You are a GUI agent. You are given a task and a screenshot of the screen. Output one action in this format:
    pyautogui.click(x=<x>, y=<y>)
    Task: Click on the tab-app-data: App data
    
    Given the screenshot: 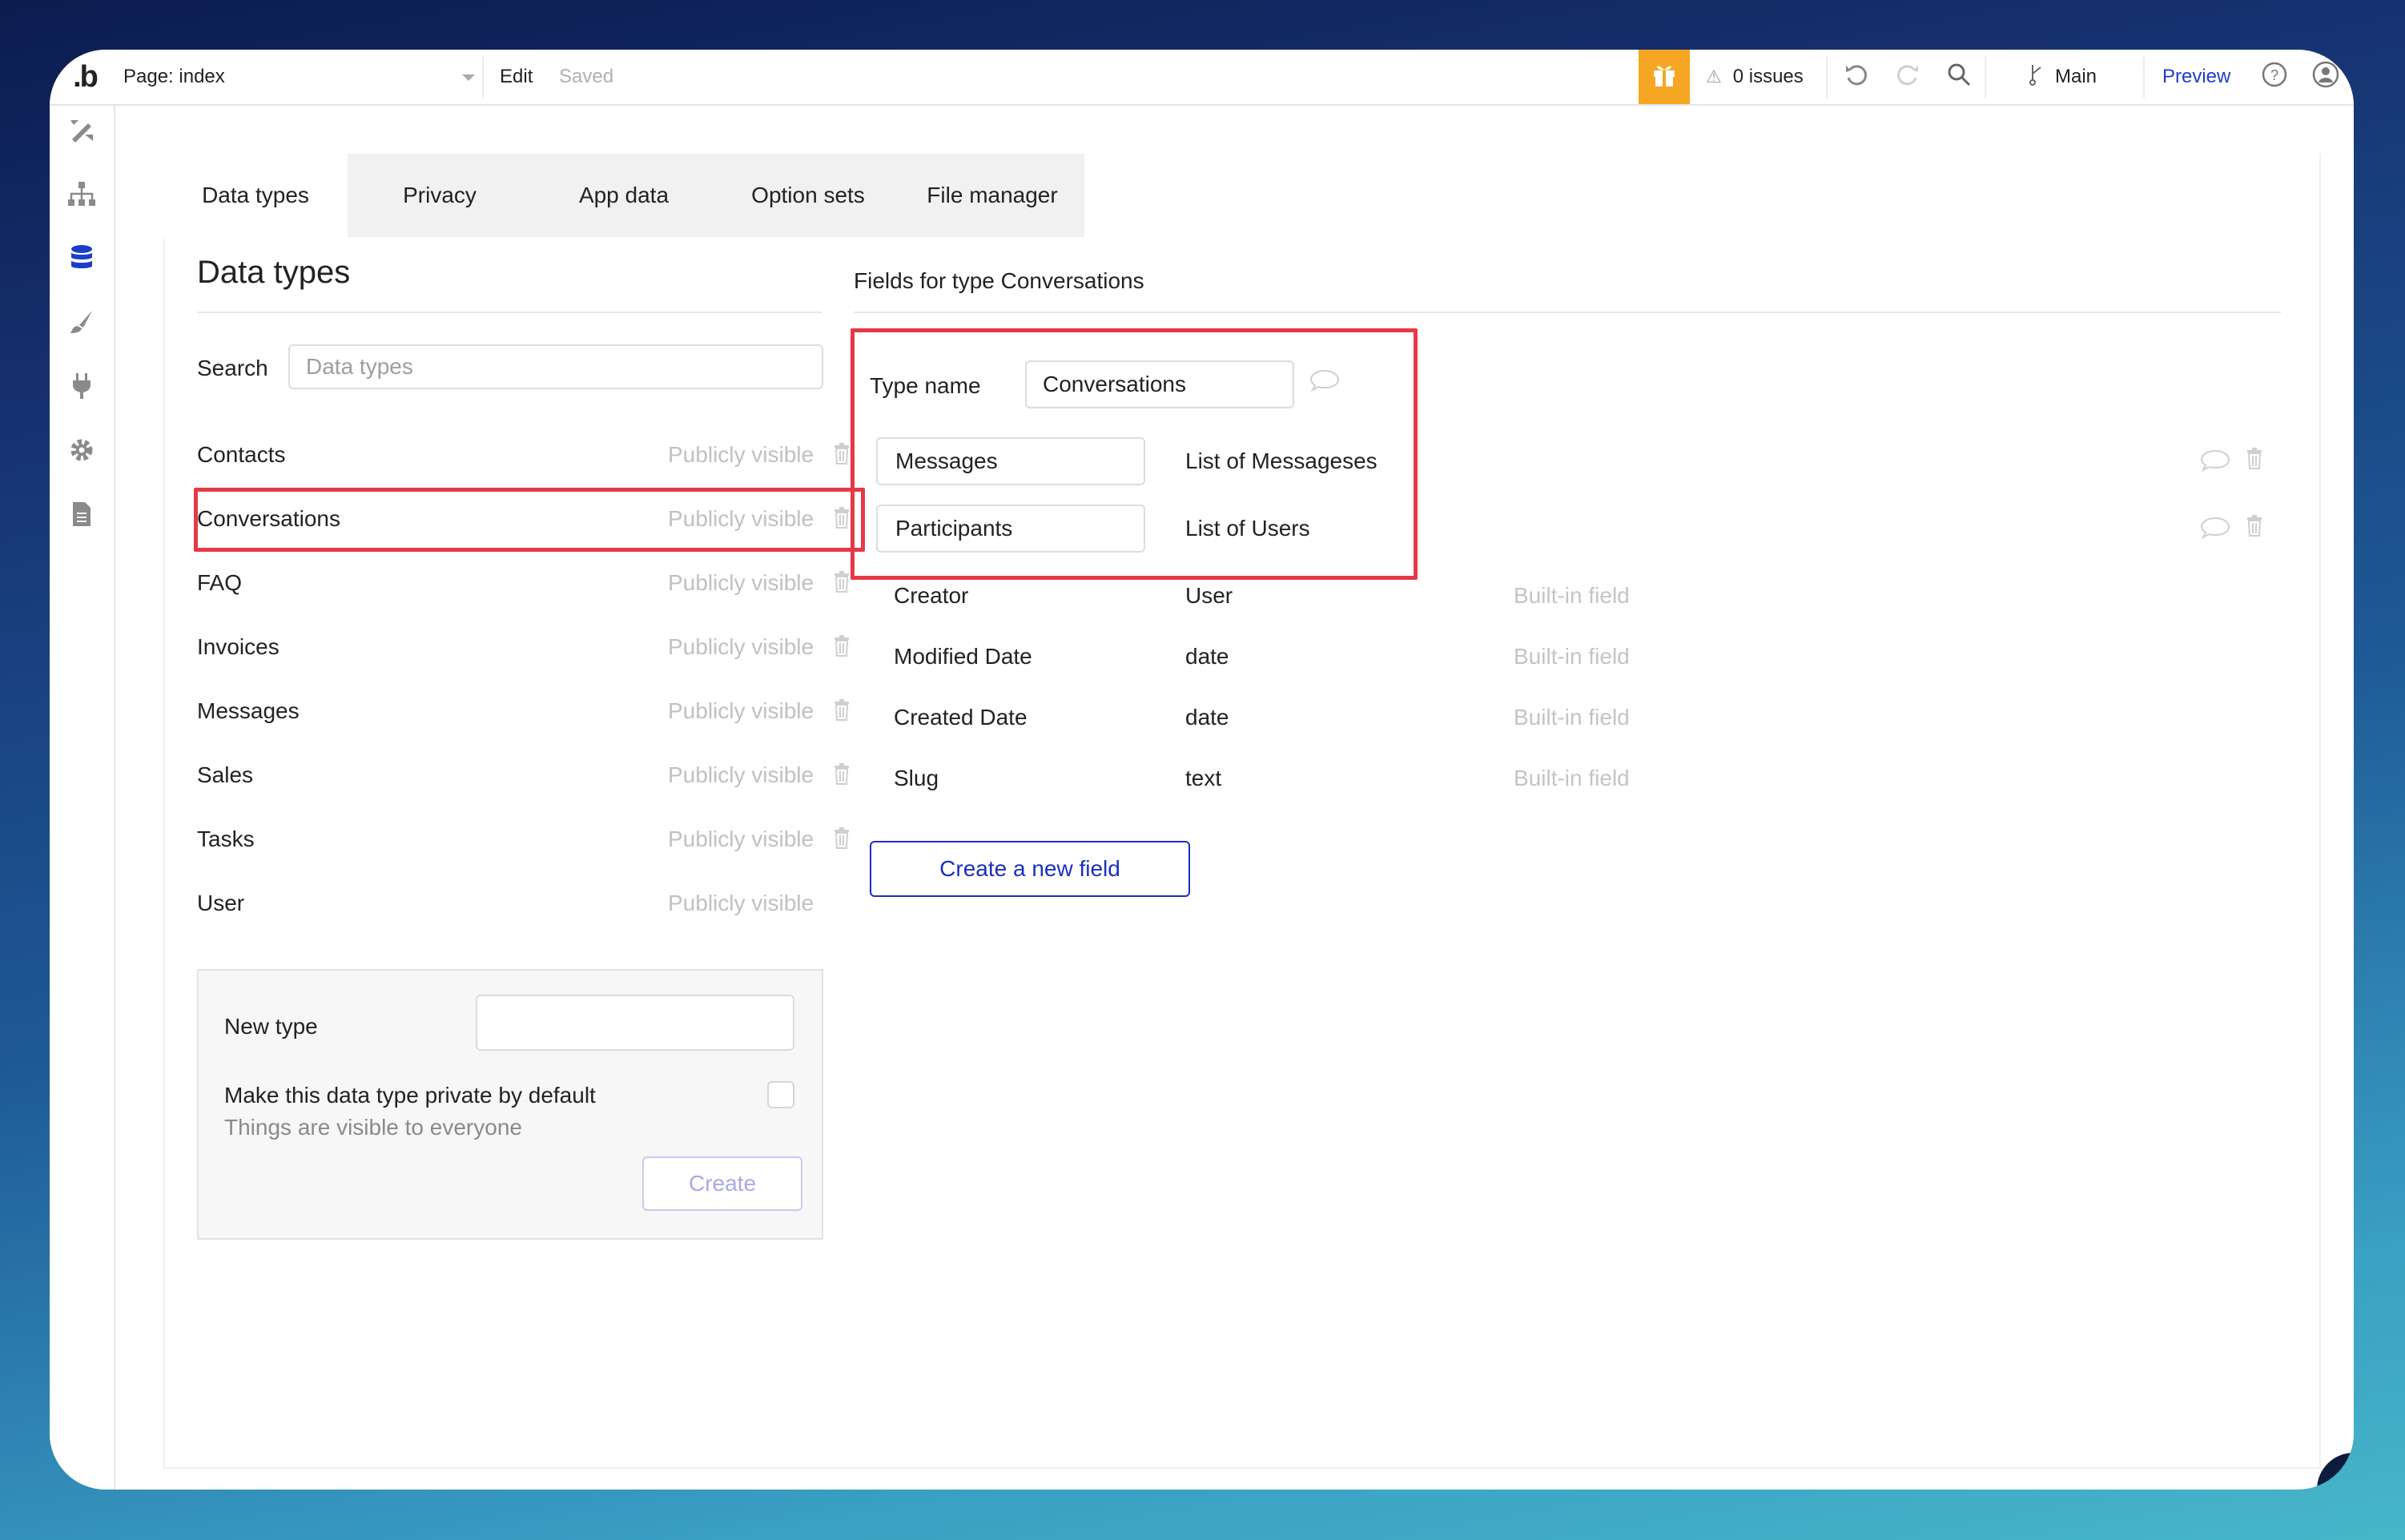 What is the action you would take?
    pyautogui.click(x=624, y=195)
    